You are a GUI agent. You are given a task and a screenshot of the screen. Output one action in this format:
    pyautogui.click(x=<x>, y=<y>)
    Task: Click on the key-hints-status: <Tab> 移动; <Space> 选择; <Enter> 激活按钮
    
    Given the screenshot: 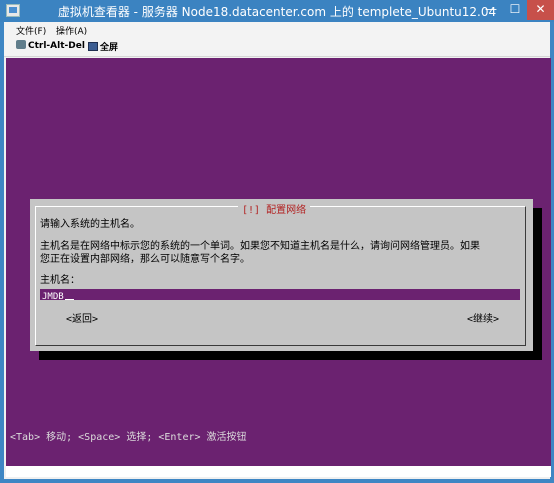 What is the action you would take?
    pyautogui.click(x=128, y=437)
    